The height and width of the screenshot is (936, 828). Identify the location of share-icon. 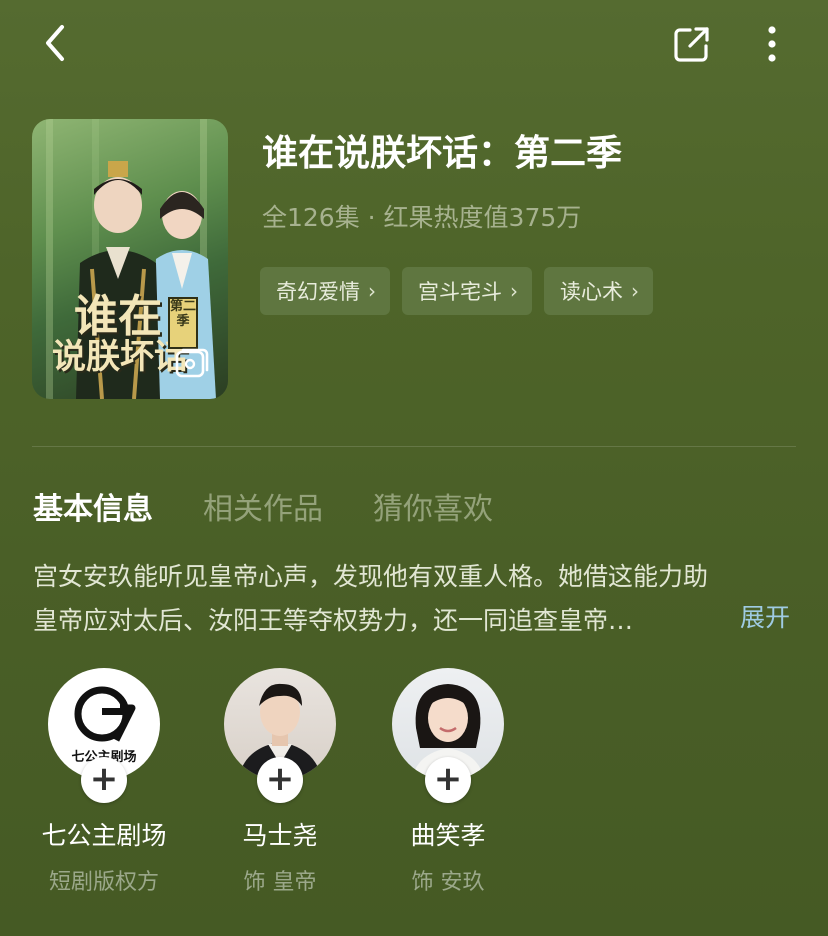
(691, 44).